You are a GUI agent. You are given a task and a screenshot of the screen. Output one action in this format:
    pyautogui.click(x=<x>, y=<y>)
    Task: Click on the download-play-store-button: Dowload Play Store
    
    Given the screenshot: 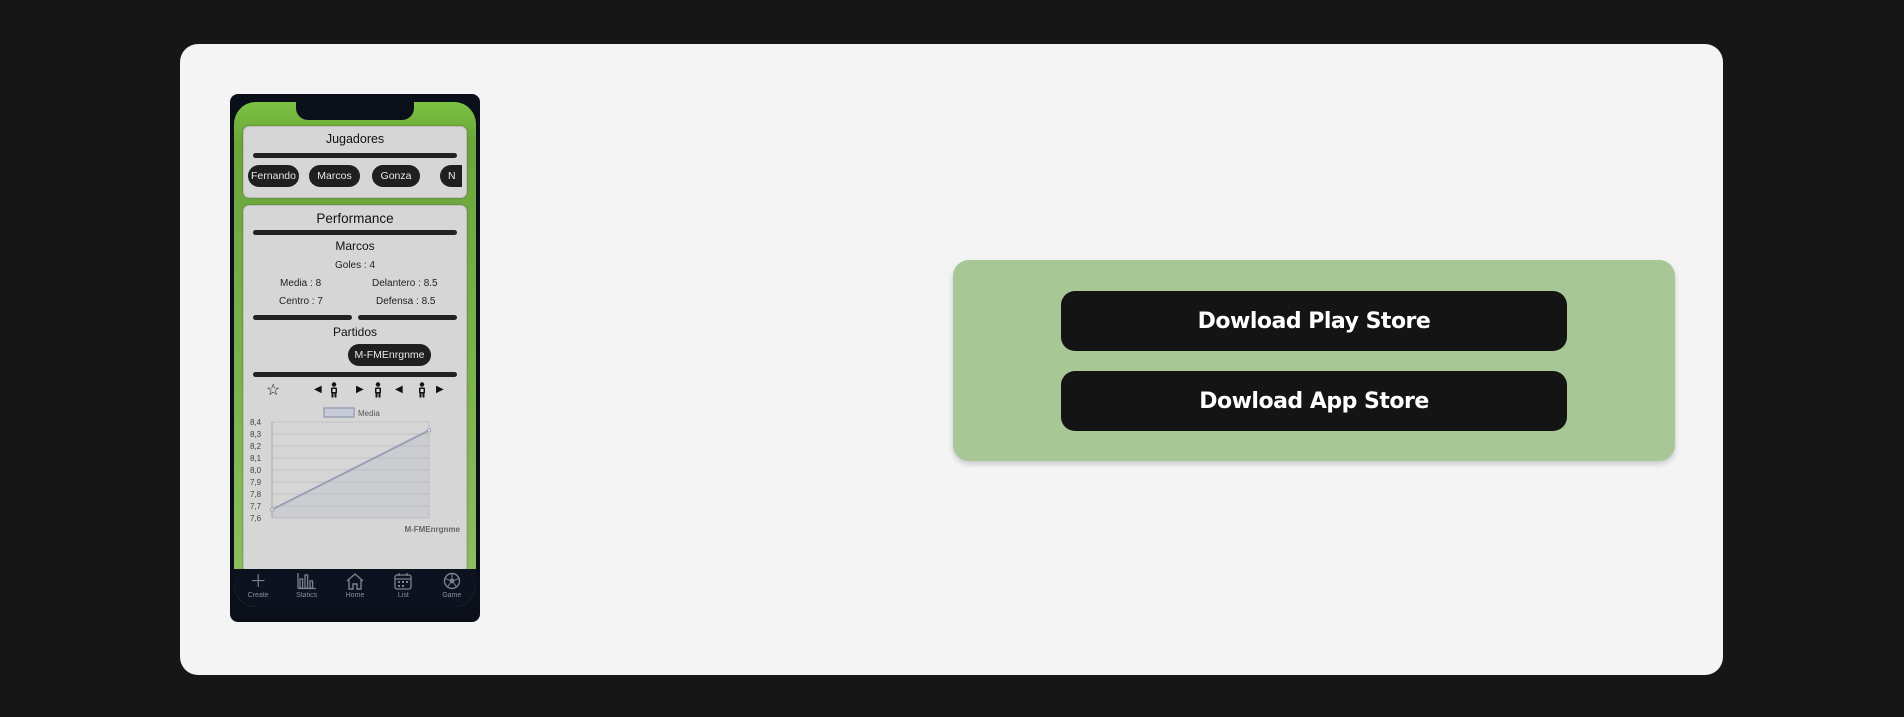 What is the action you would take?
    pyautogui.click(x=1314, y=321)
    